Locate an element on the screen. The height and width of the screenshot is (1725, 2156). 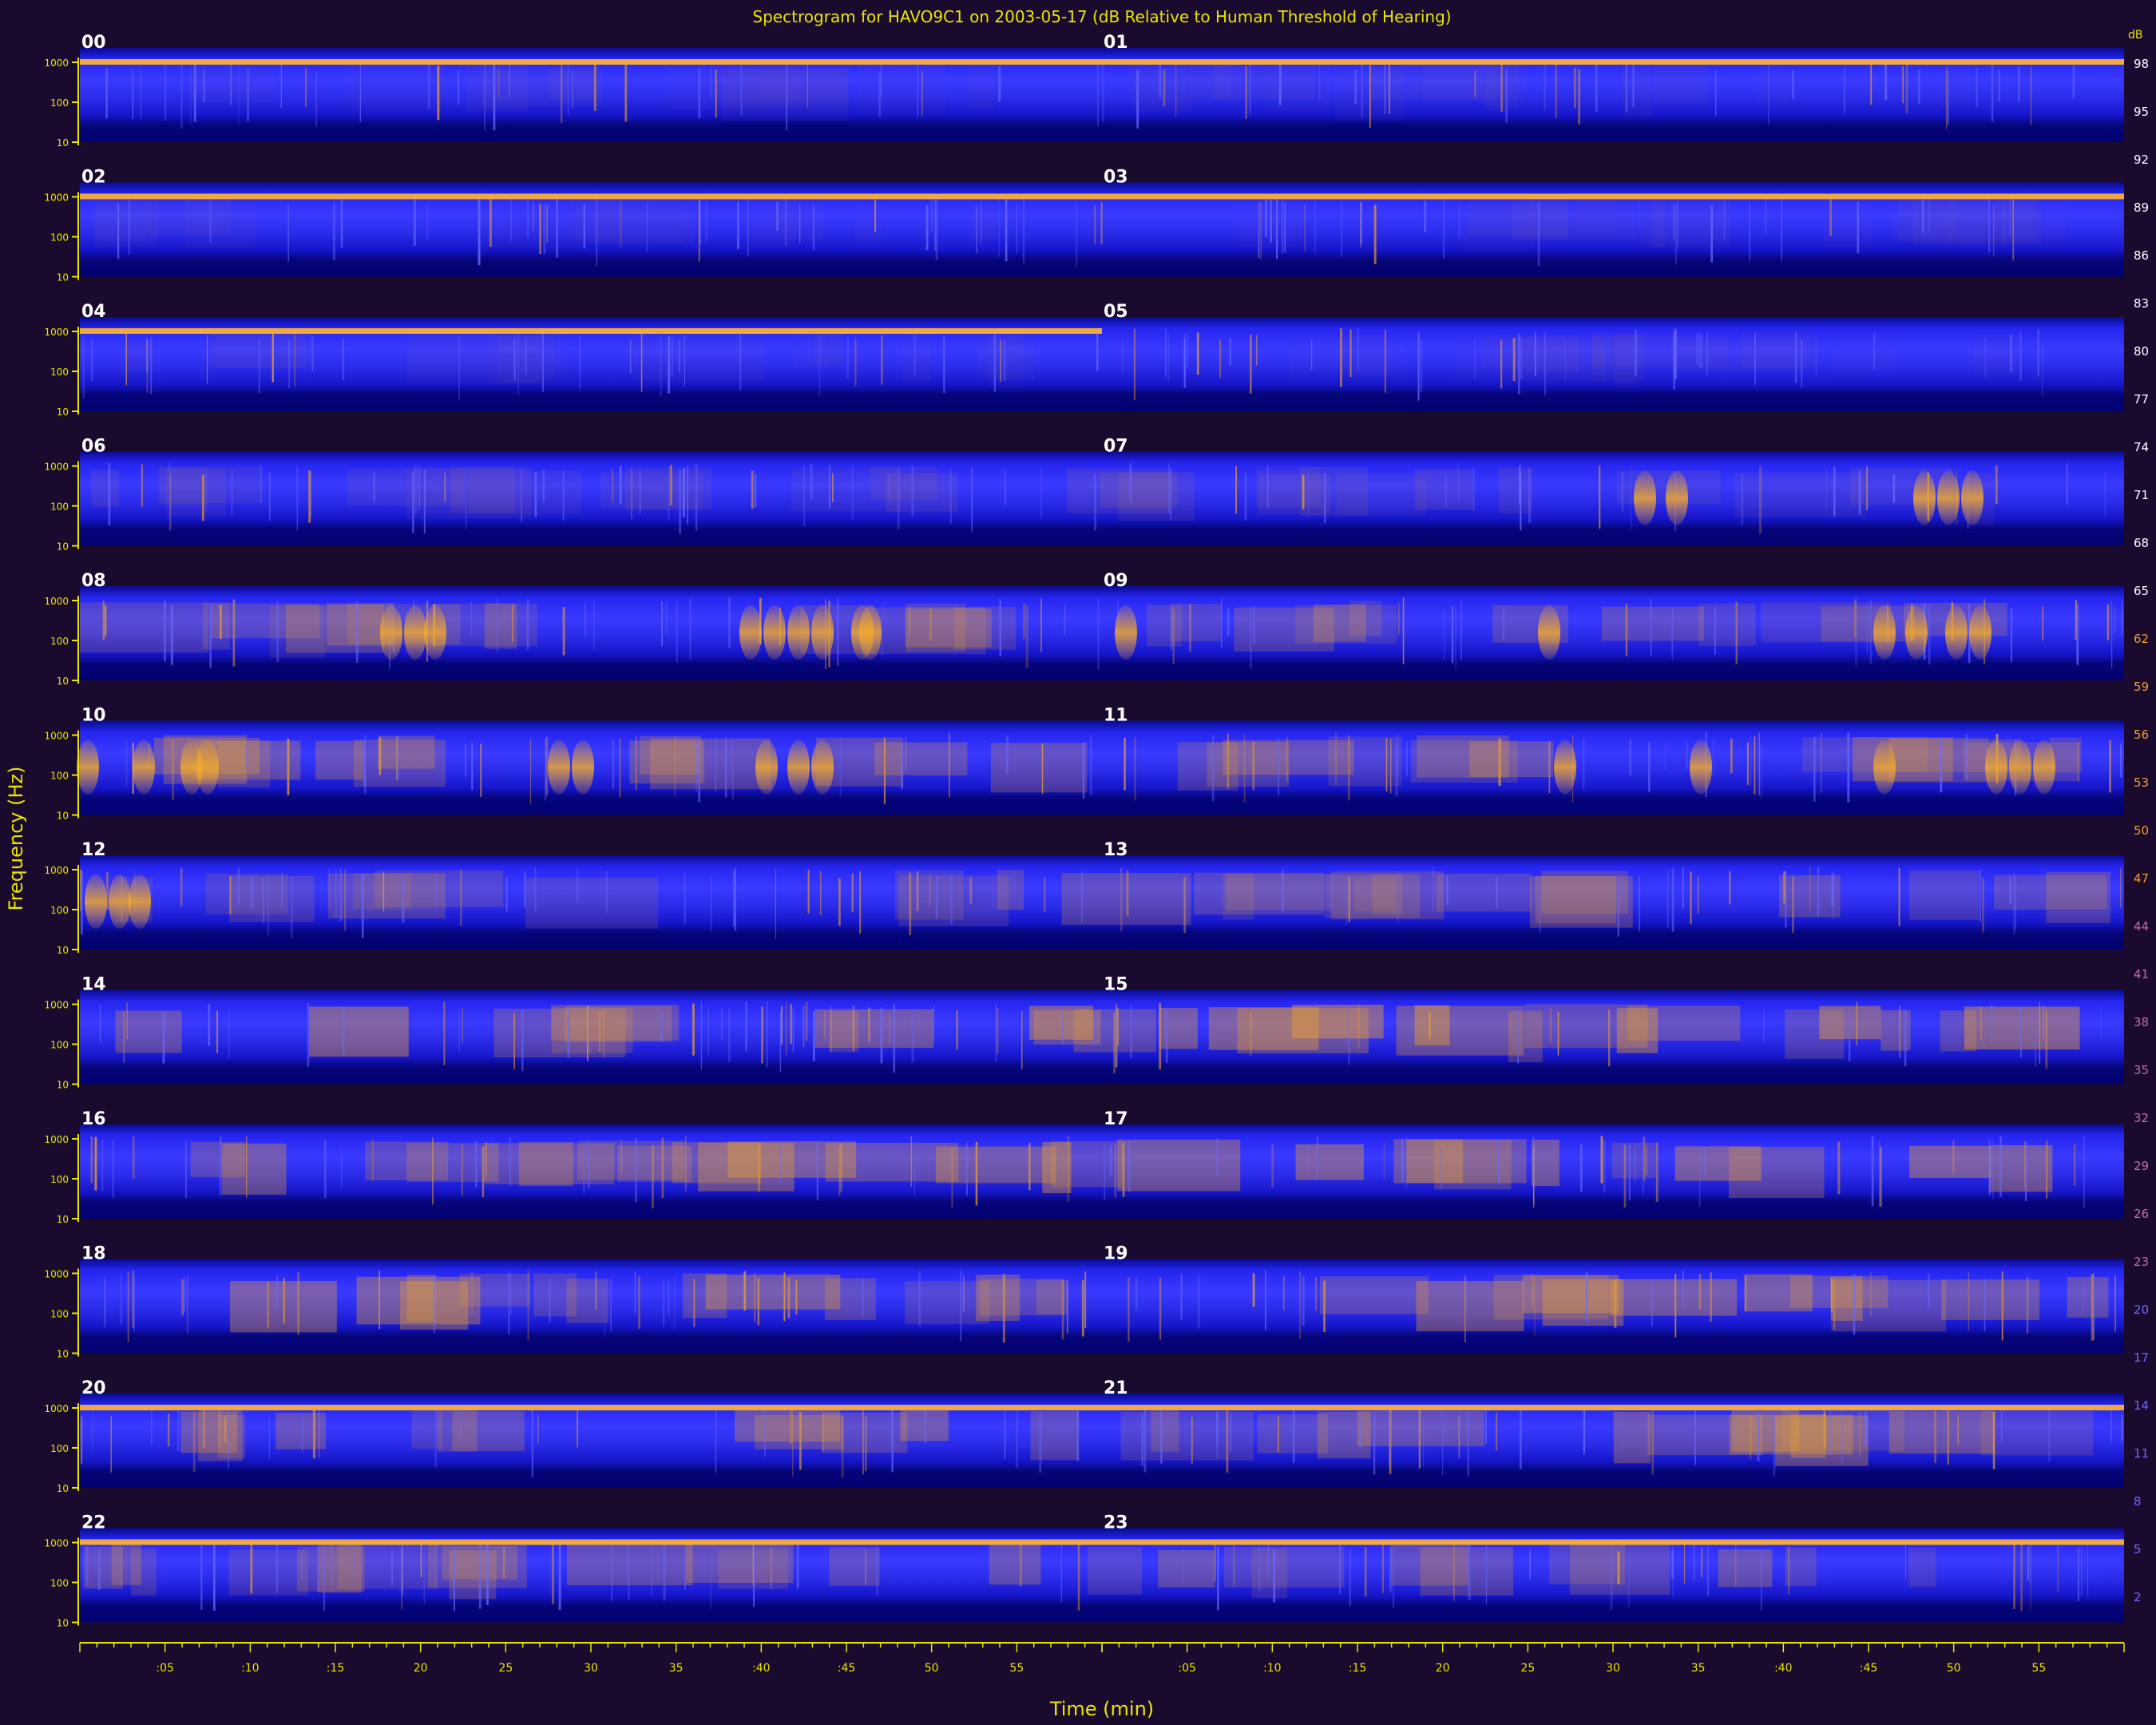
colorbar-tick-label: 86 is located at coordinates (2141, 256).